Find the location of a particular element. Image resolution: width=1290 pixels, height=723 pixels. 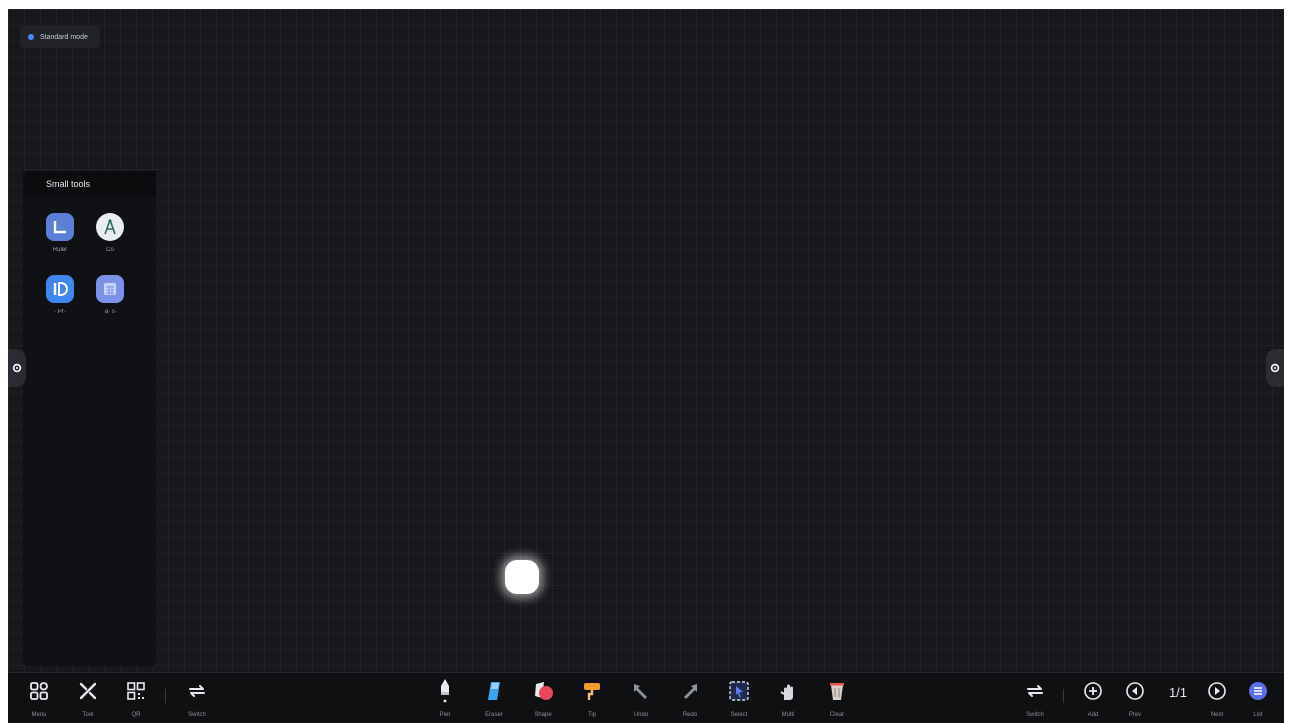

redo-arrow-icon is located at coordinates (690, 691).